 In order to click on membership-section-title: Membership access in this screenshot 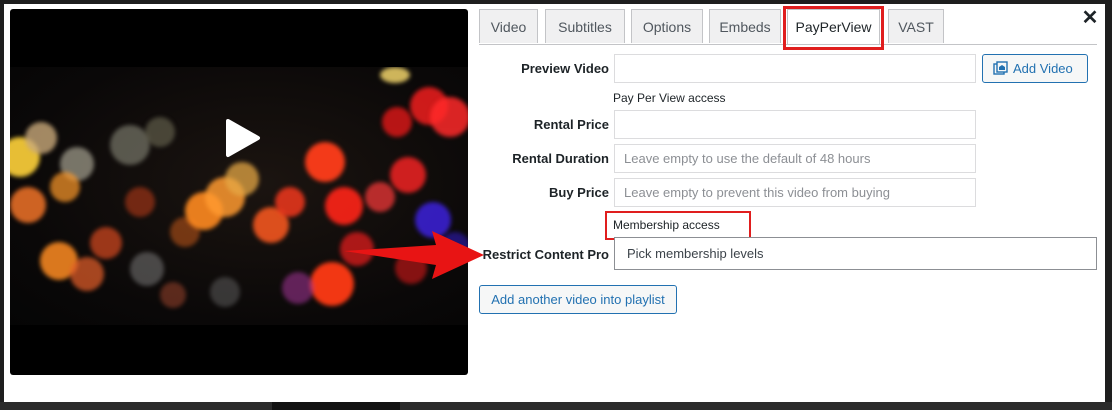, I will do `click(666, 225)`.